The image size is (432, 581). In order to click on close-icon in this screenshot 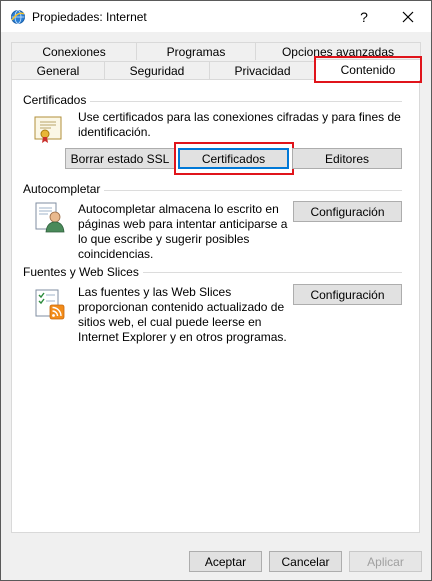, I will do `click(408, 16)`.